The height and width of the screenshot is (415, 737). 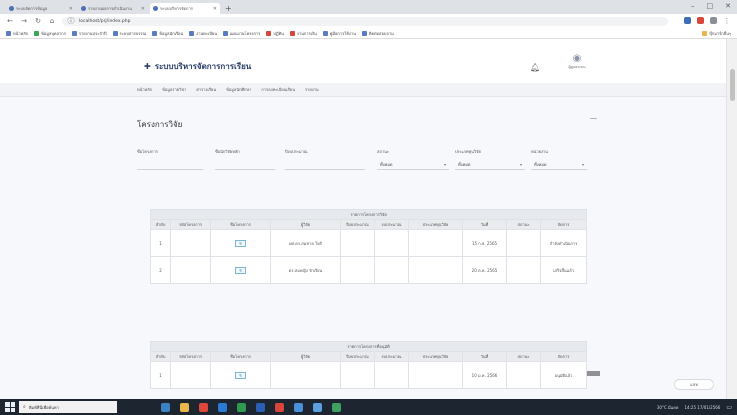 What do you see at coordinates (694, 384) in the screenshot?
I see `chat-button: แชท` at bounding box center [694, 384].